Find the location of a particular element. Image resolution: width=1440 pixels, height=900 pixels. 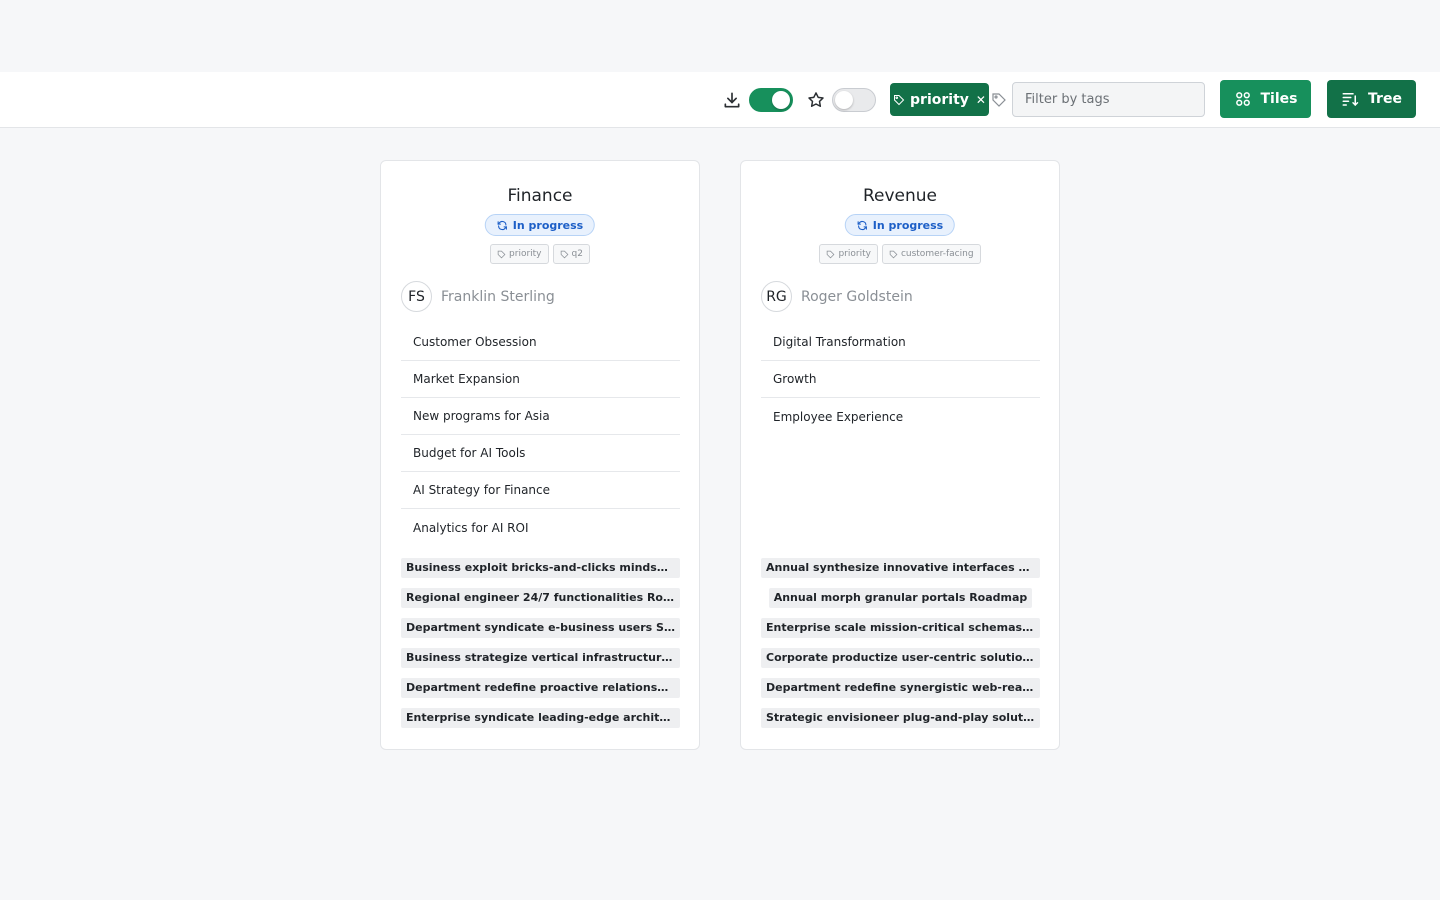

owner: FS Franklin Sterling is located at coordinates (478, 296).